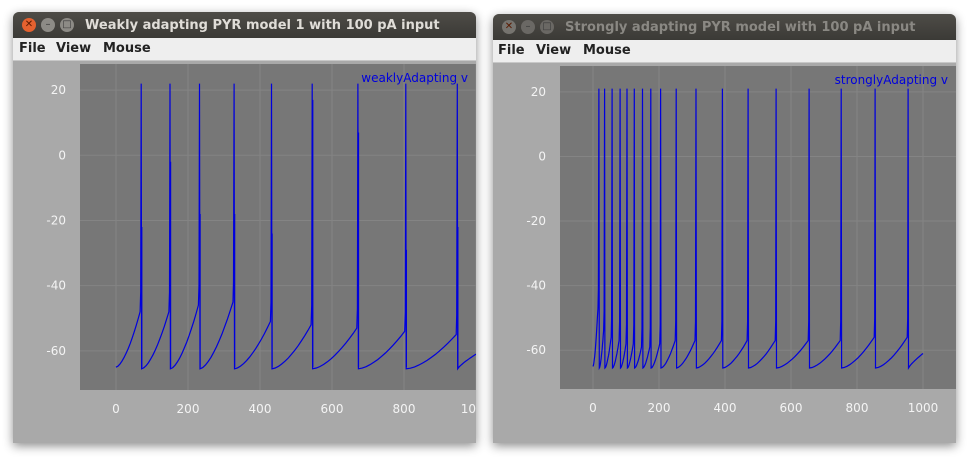  Describe the element at coordinates (414, 78) in the screenshot. I see `legend-label: weaklyAdapting v` at that location.